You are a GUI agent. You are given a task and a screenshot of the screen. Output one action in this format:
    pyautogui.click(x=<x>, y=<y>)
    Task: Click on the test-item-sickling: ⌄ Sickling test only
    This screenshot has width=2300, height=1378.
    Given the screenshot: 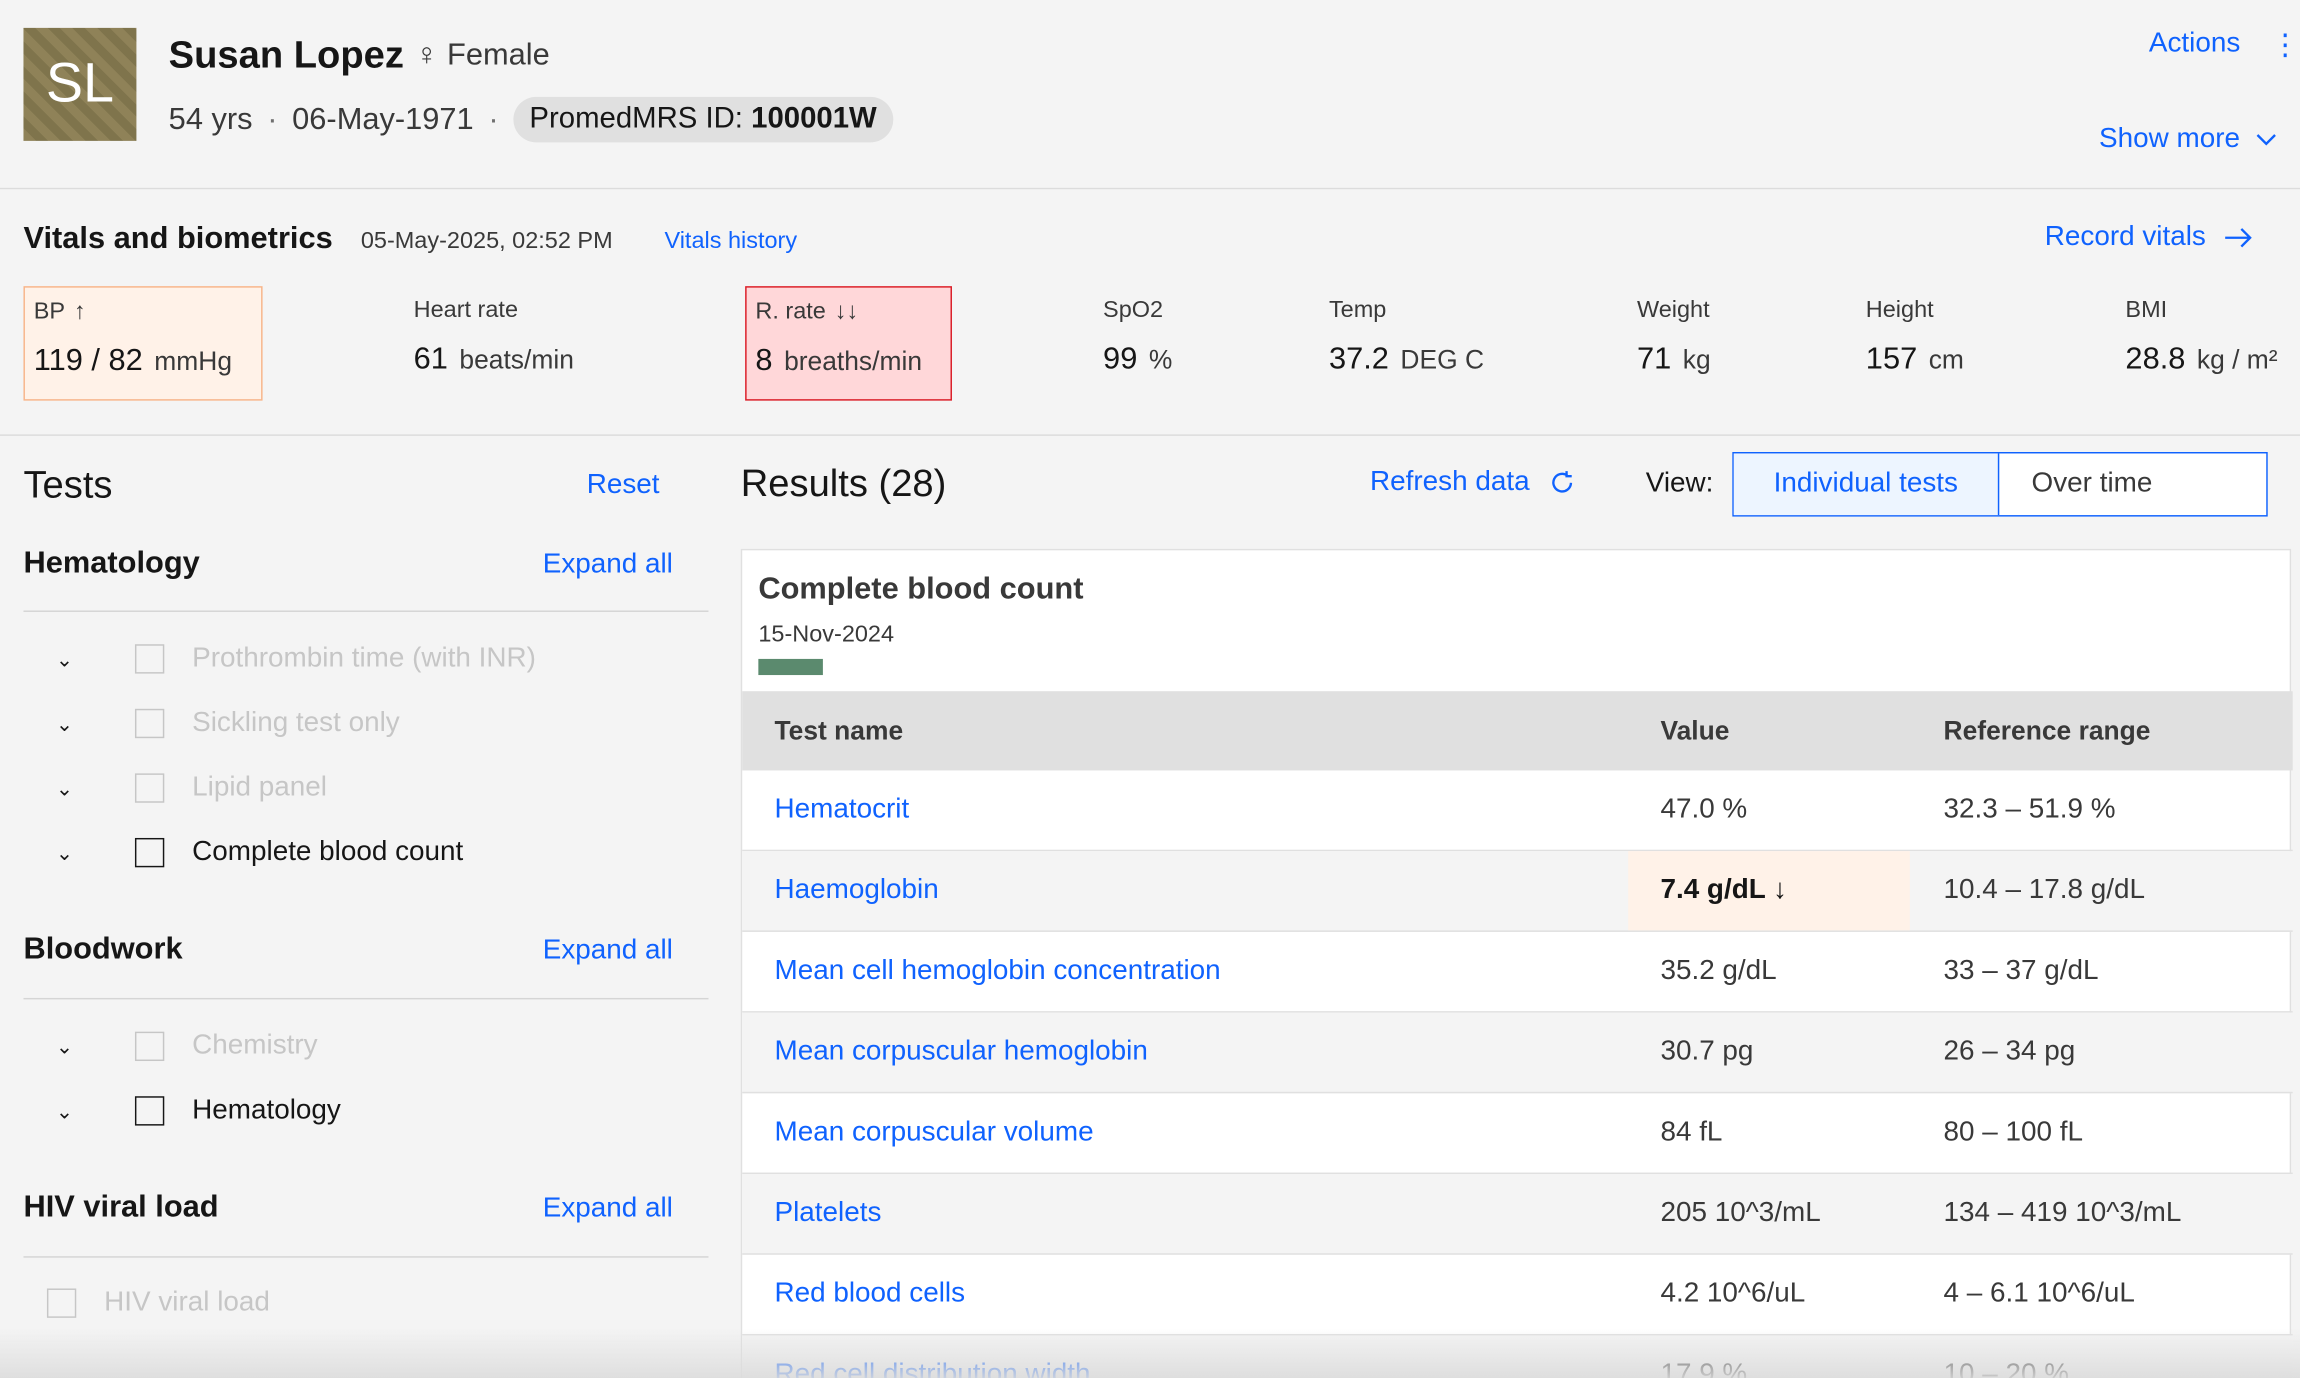 What is the action you would take?
    pyautogui.click(x=222, y=723)
    